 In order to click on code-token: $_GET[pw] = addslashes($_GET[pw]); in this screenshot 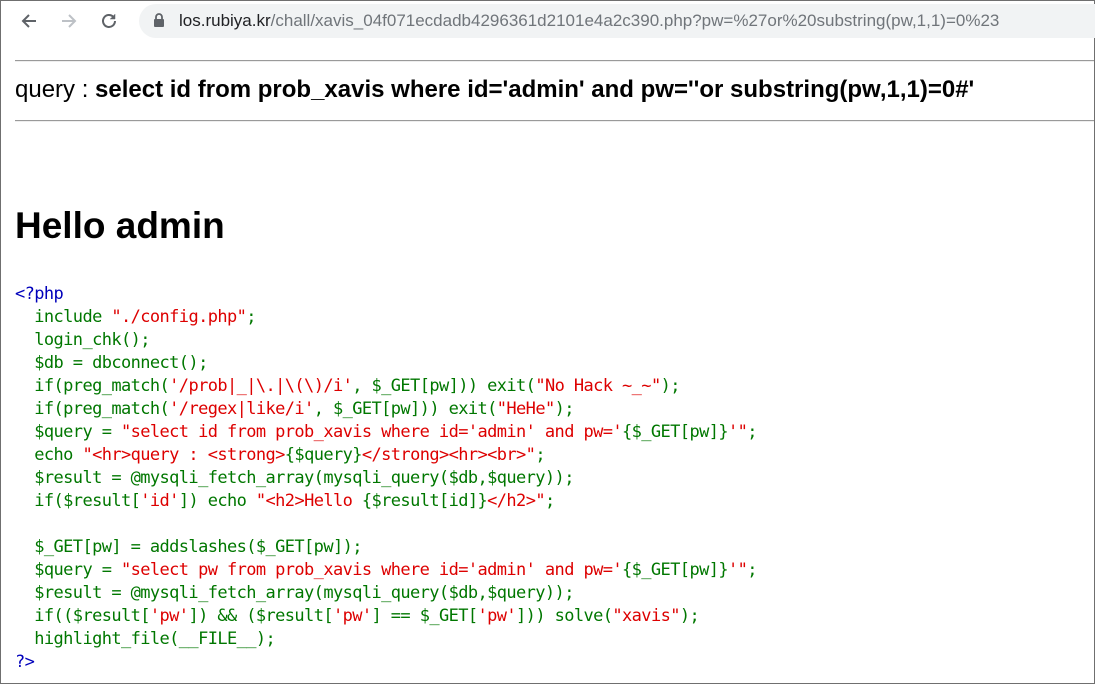, I will do `click(188, 547)`.